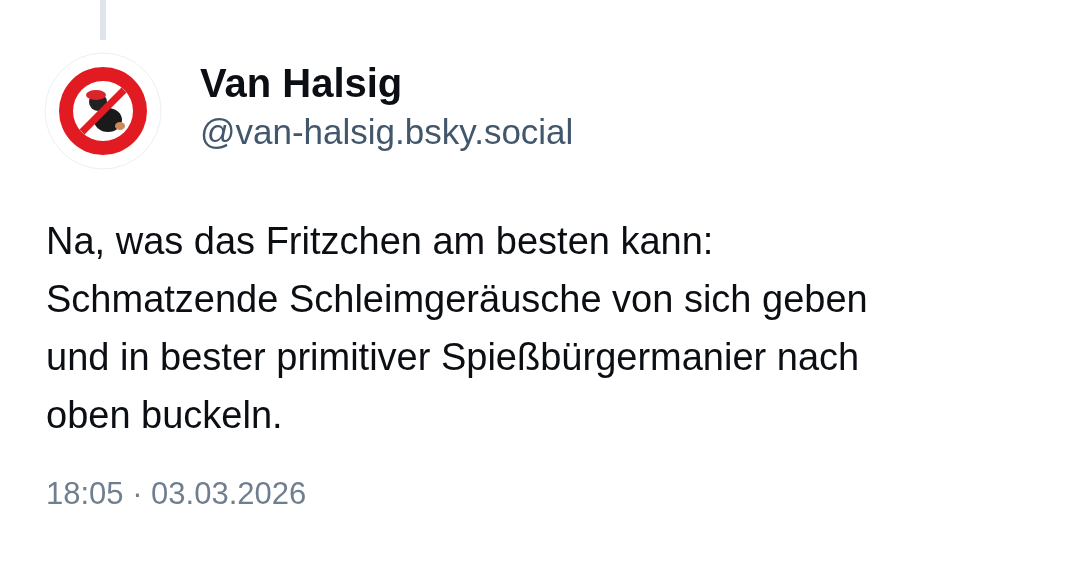 Image resolution: width=1080 pixels, height=563 pixels. Describe the element at coordinates (387, 132) in the screenshot. I see `handle: @van-halsig.bsky.social` at that location.